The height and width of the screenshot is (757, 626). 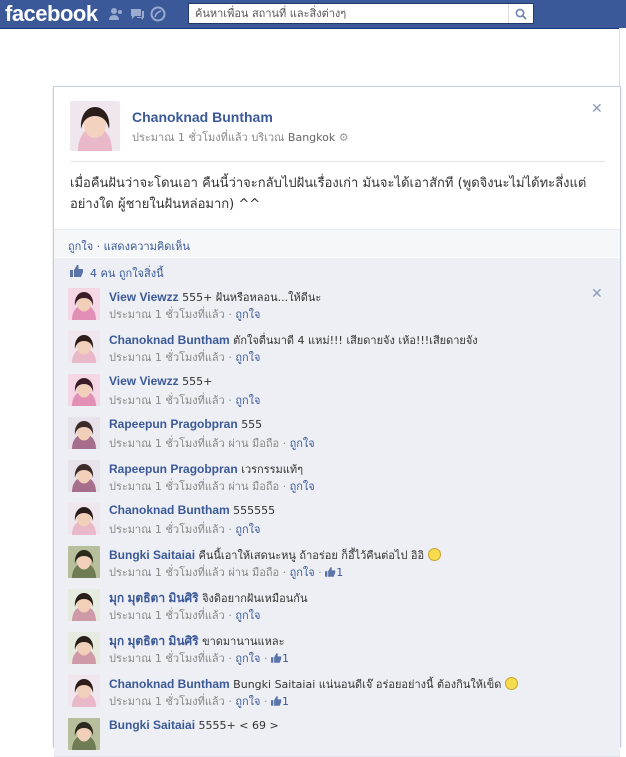 What do you see at coordinates (243, 641) in the screenshot?
I see `comment-text: ขาดมานานแหละ` at bounding box center [243, 641].